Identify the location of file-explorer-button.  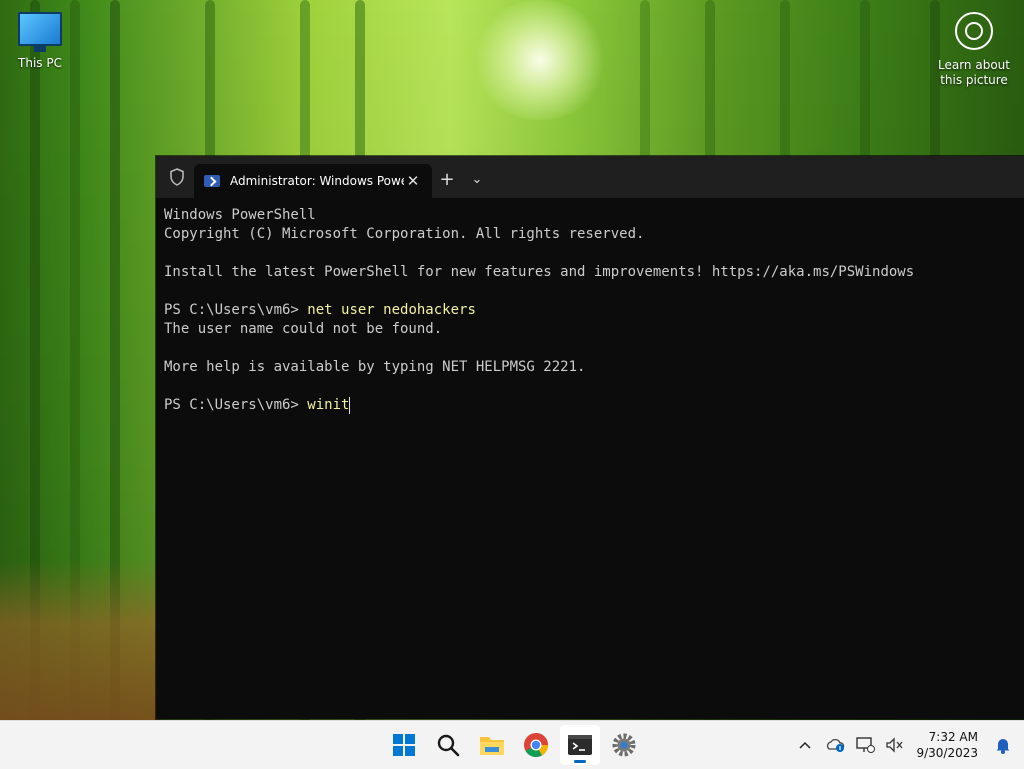
(492, 745).